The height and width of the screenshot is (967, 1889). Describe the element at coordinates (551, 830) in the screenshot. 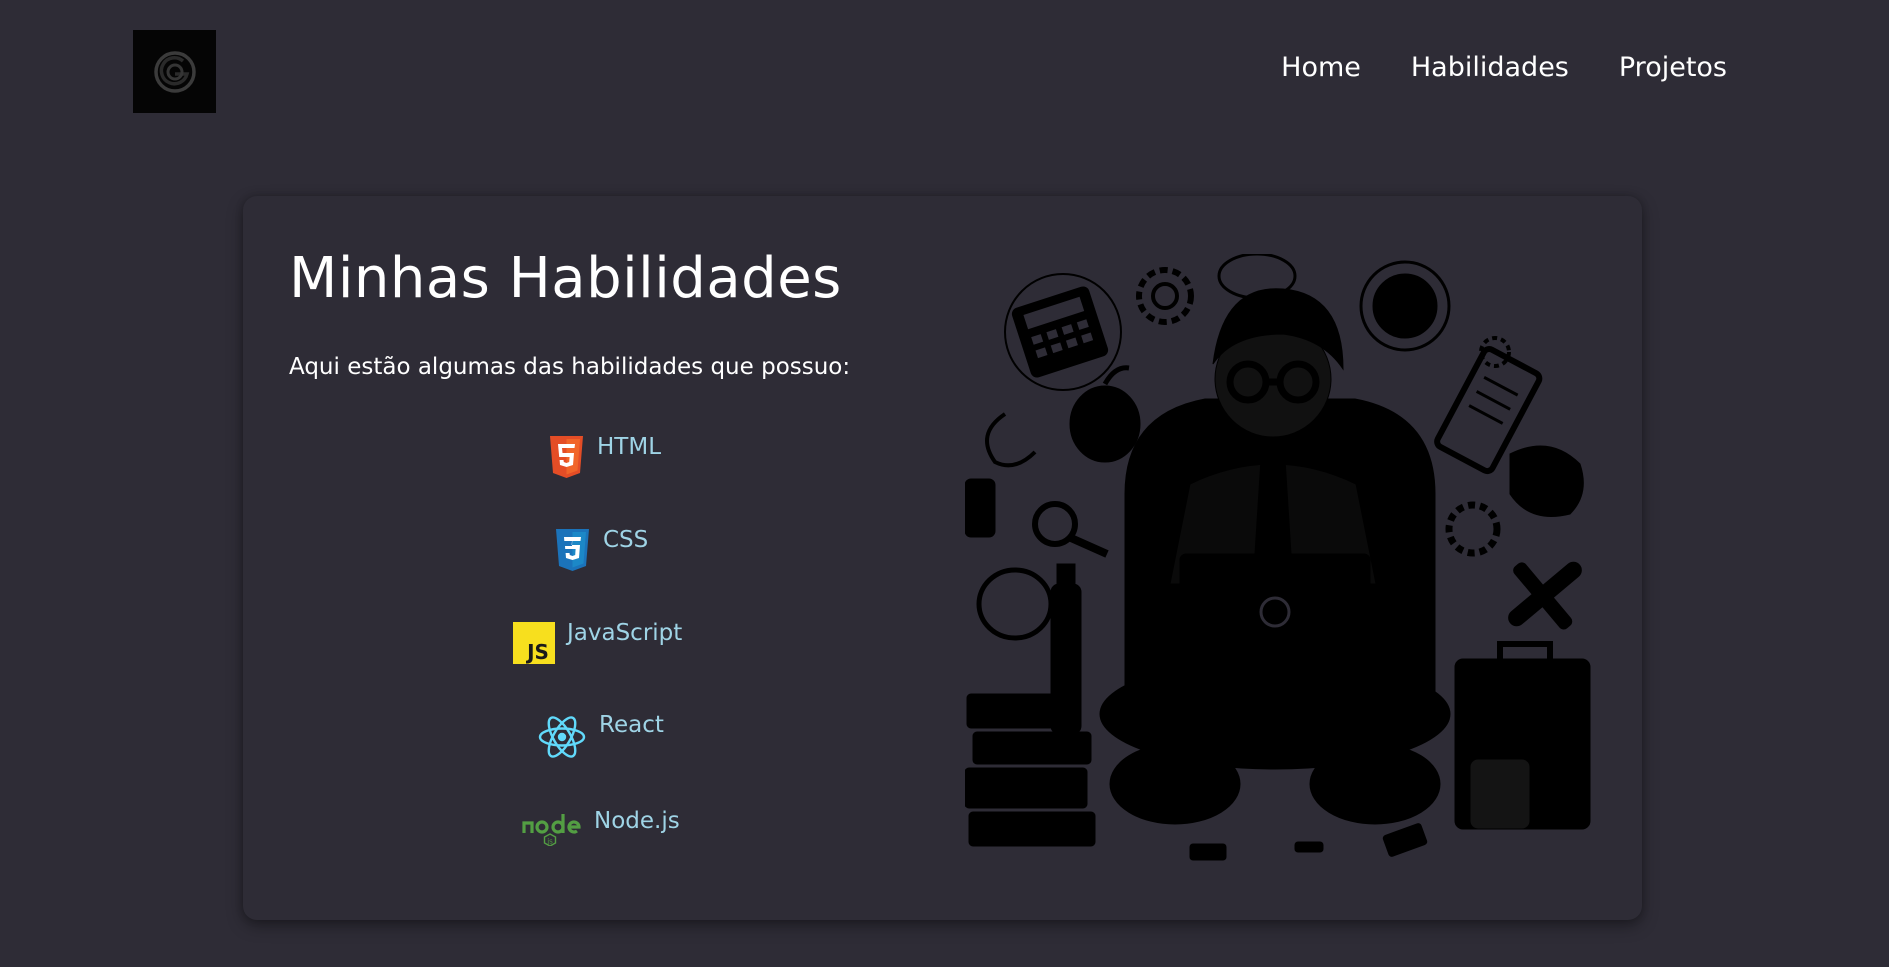

I see `nodejs-icon: js` at that location.